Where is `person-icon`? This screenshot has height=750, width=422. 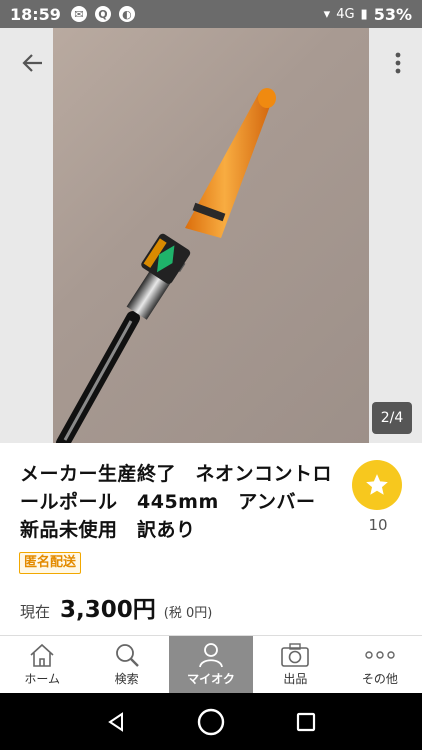 person-icon is located at coordinates (211, 655).